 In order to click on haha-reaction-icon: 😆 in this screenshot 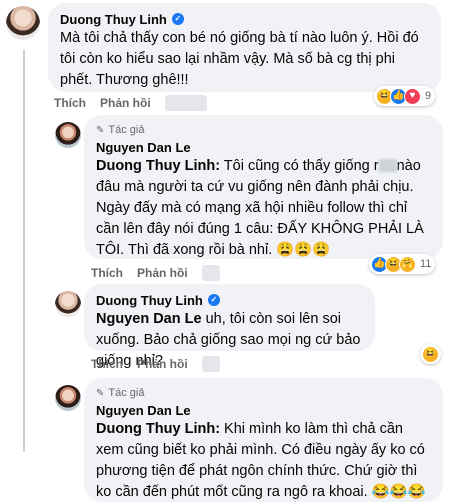, I will do `click(430, 354)`.